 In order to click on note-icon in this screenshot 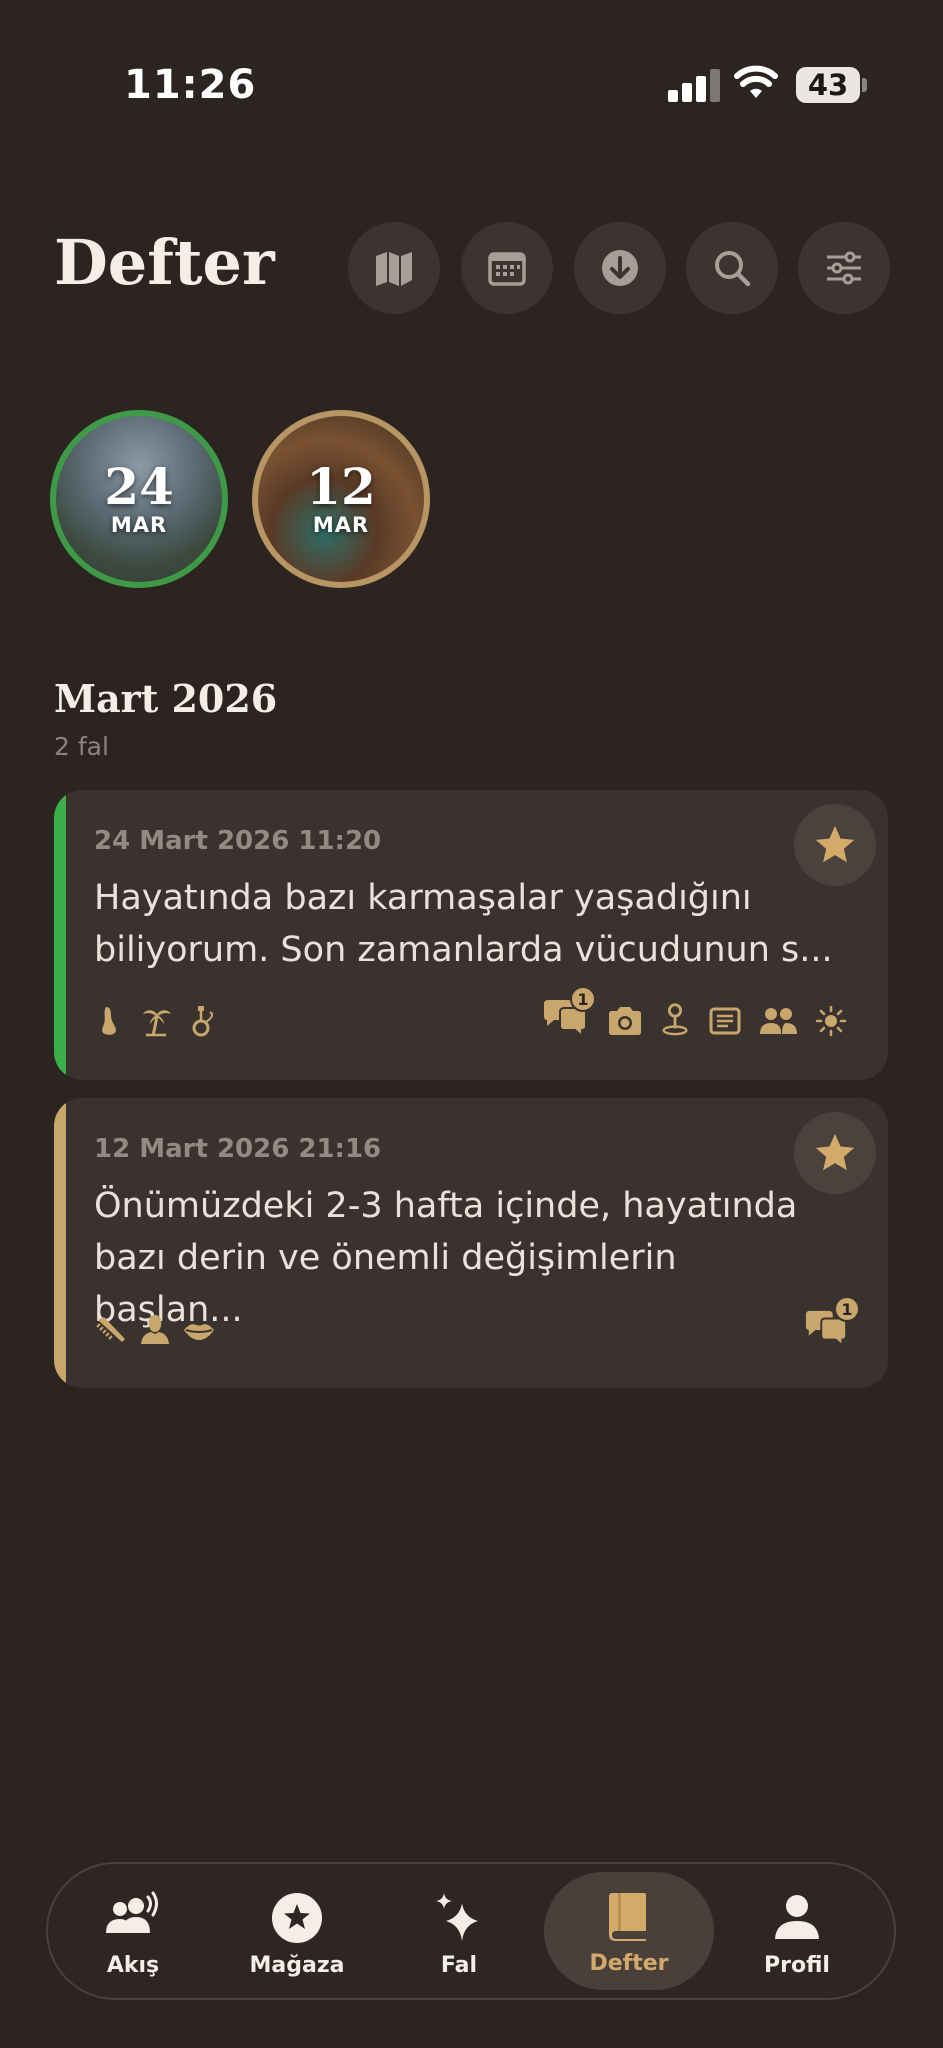, I will do `click(725, 1021)`.